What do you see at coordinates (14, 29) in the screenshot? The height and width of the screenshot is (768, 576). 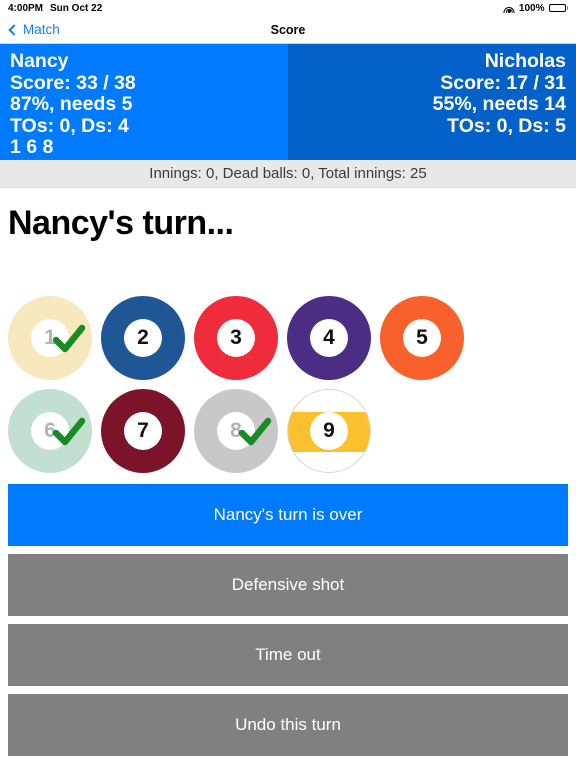 I see `chevron-left-icon` at bounding box center [14, 29].